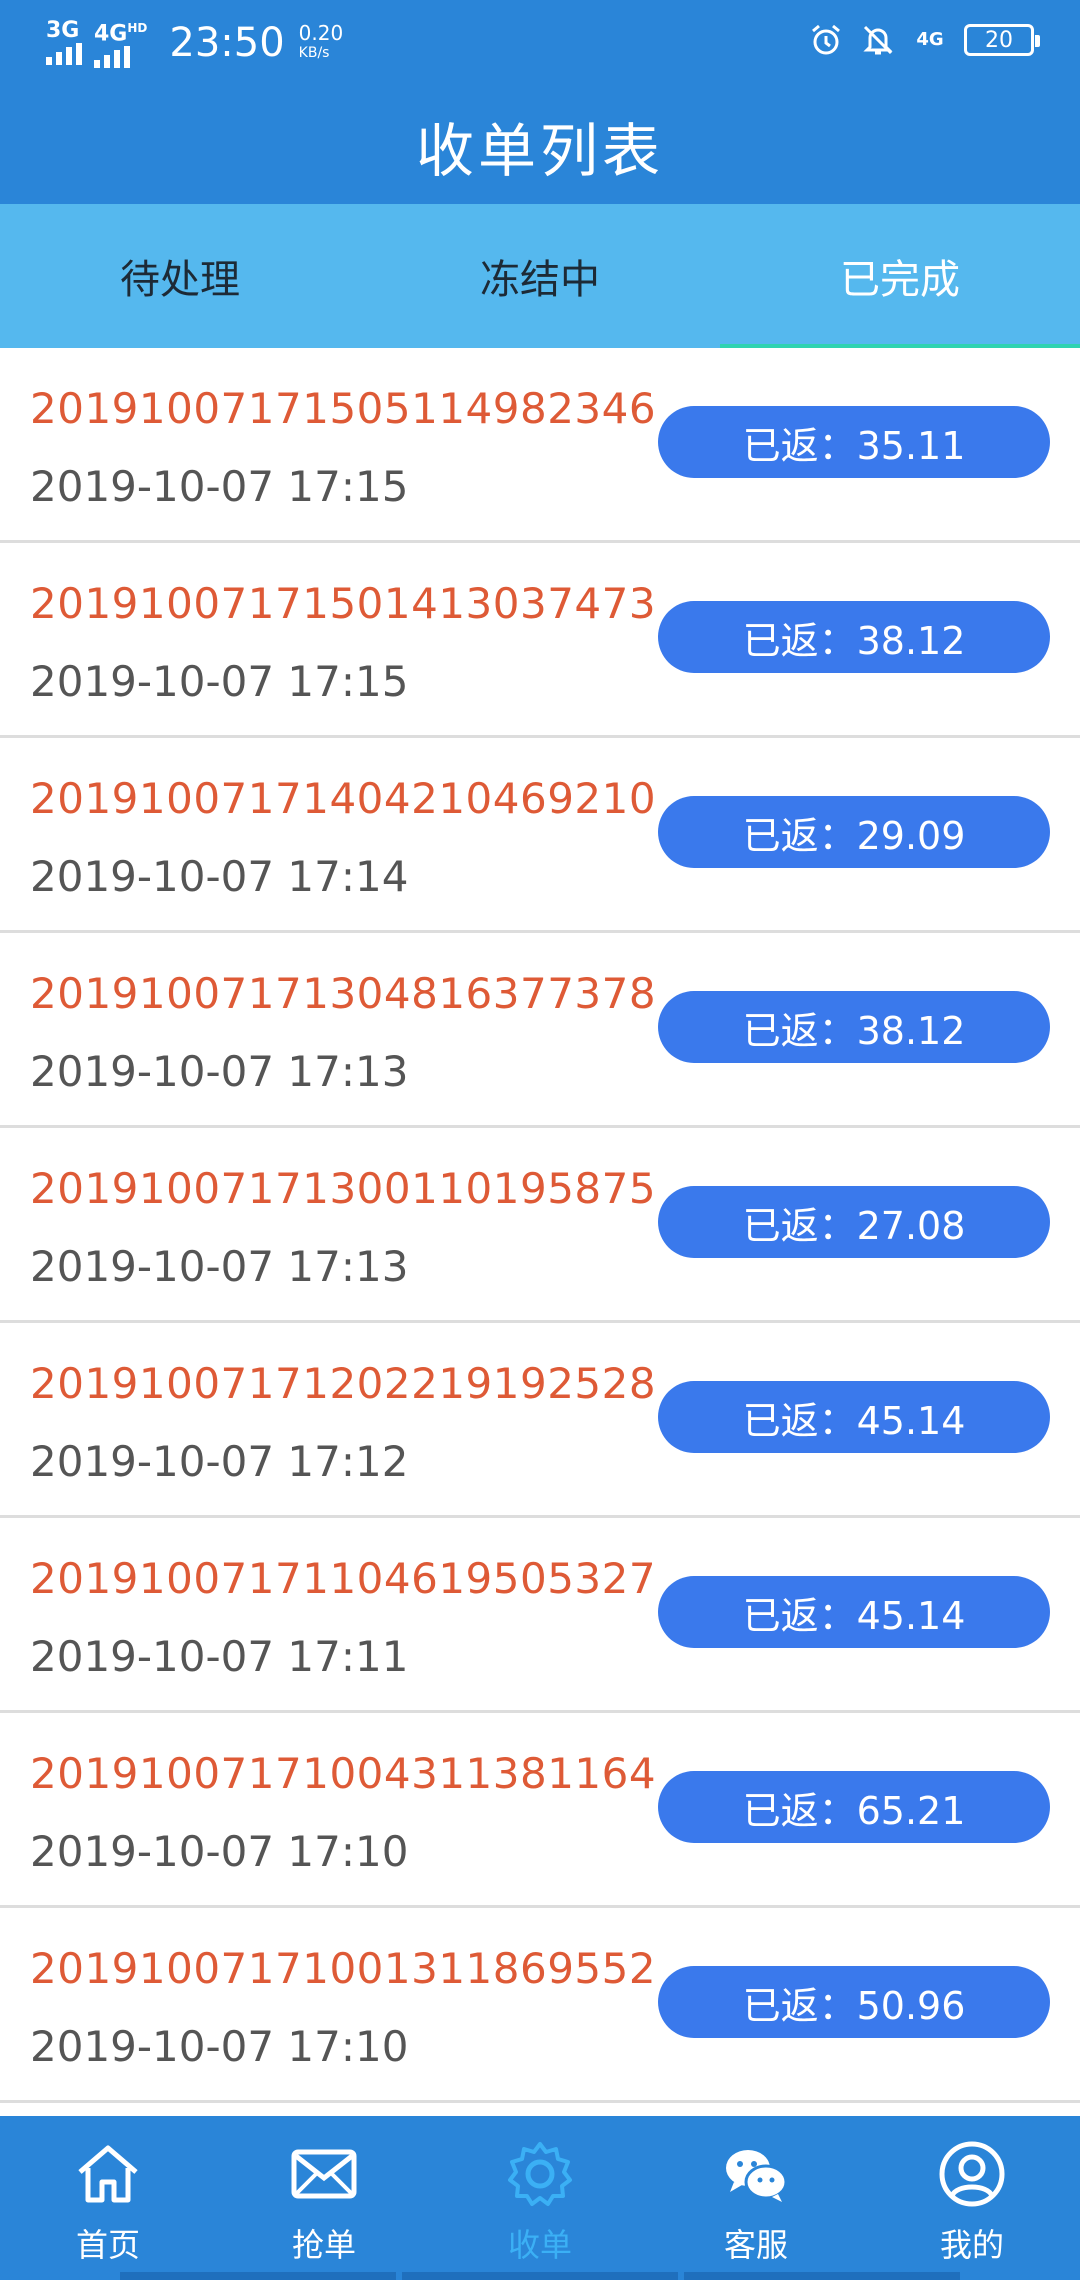 This screenshot has height=2280, width=1080. I want to click on network-speed-value: 0.20, so click(321, 33).